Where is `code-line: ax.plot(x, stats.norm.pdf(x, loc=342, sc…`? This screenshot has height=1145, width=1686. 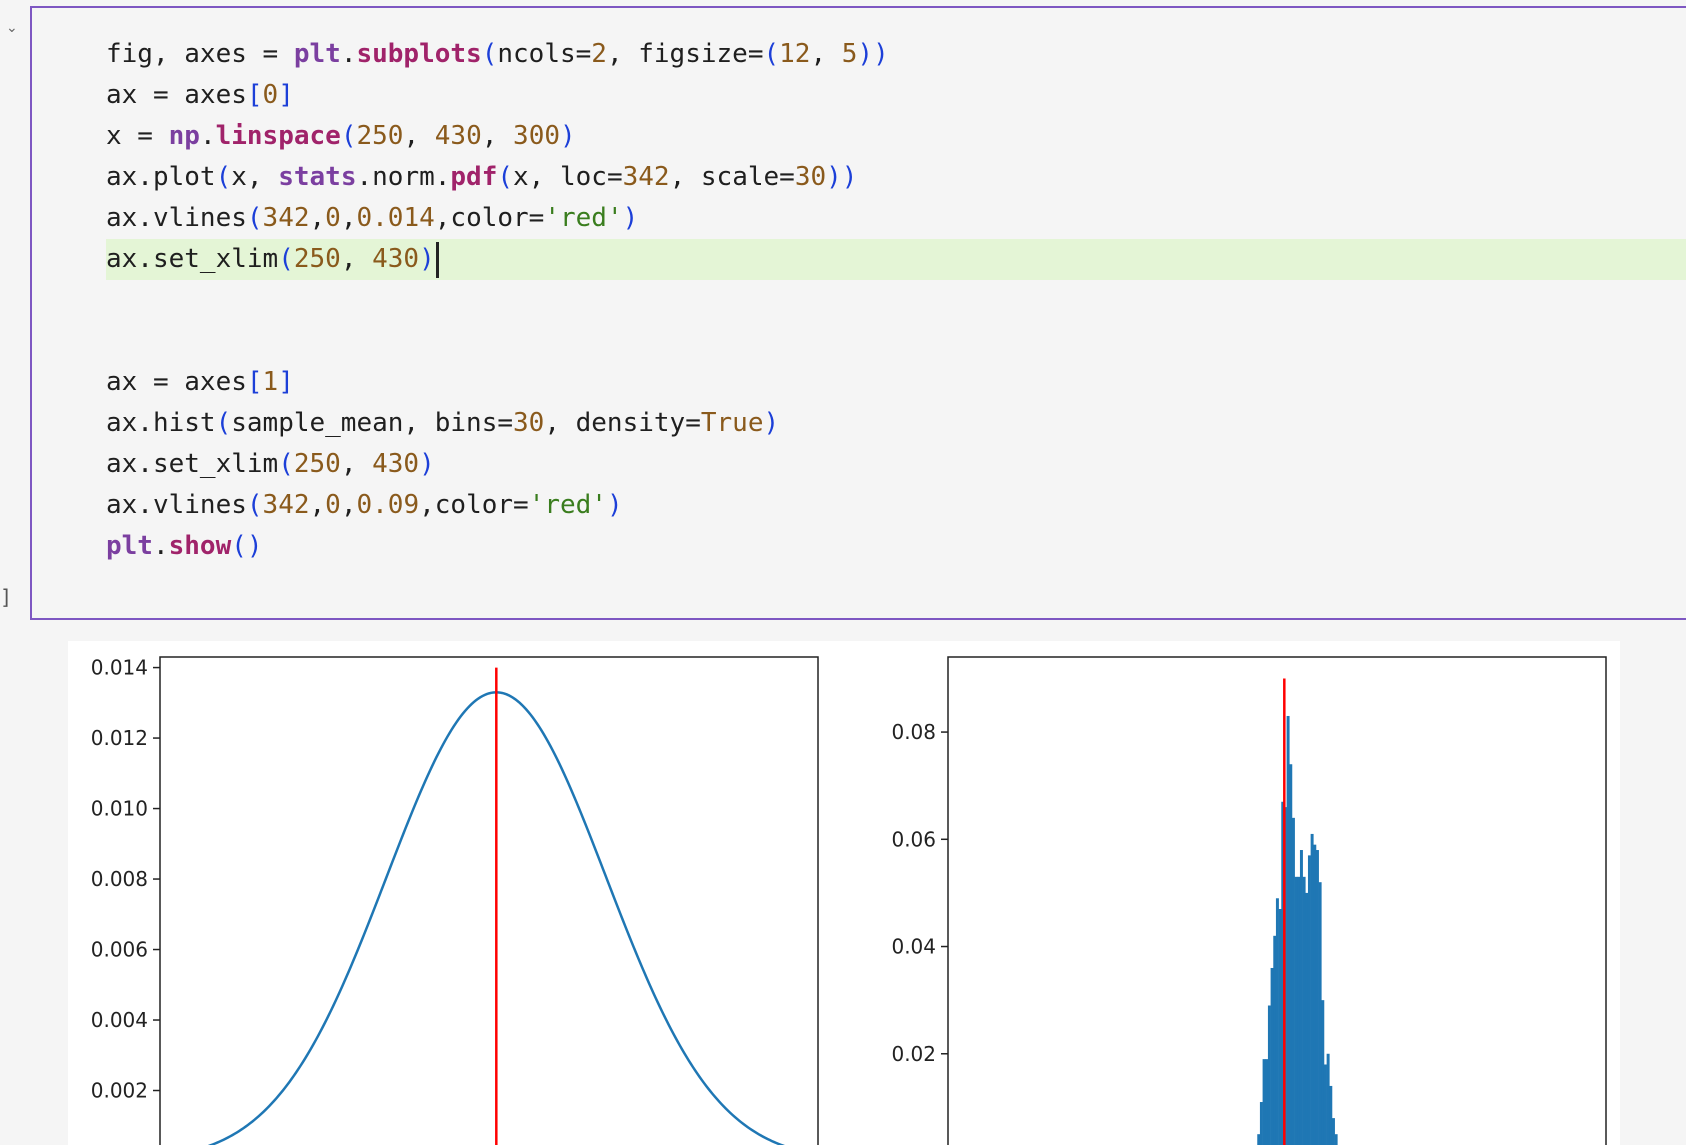
code-line: ax.plot(x, stats.norm.pdf(x, loc=342, sc… is located at coordinates (896, 177).